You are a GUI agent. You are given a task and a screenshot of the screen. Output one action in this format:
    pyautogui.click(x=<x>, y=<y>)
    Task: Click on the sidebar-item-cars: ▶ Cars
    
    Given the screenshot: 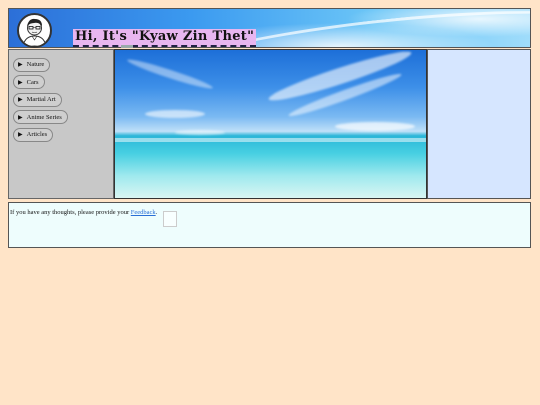 What is the action you would take?
    pyautogui.click(x=29, y=82)
    